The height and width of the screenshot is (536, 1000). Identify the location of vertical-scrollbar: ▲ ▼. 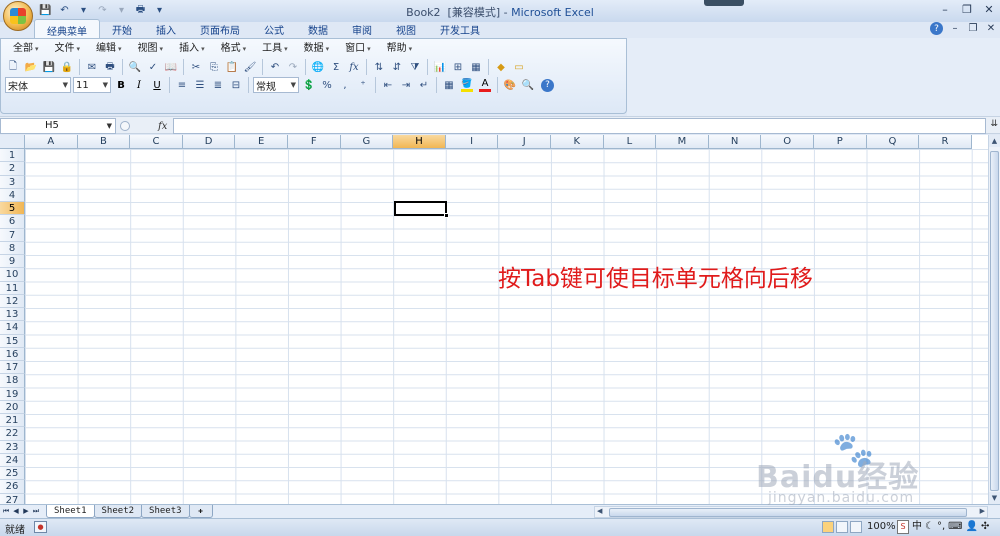
(994, 319).